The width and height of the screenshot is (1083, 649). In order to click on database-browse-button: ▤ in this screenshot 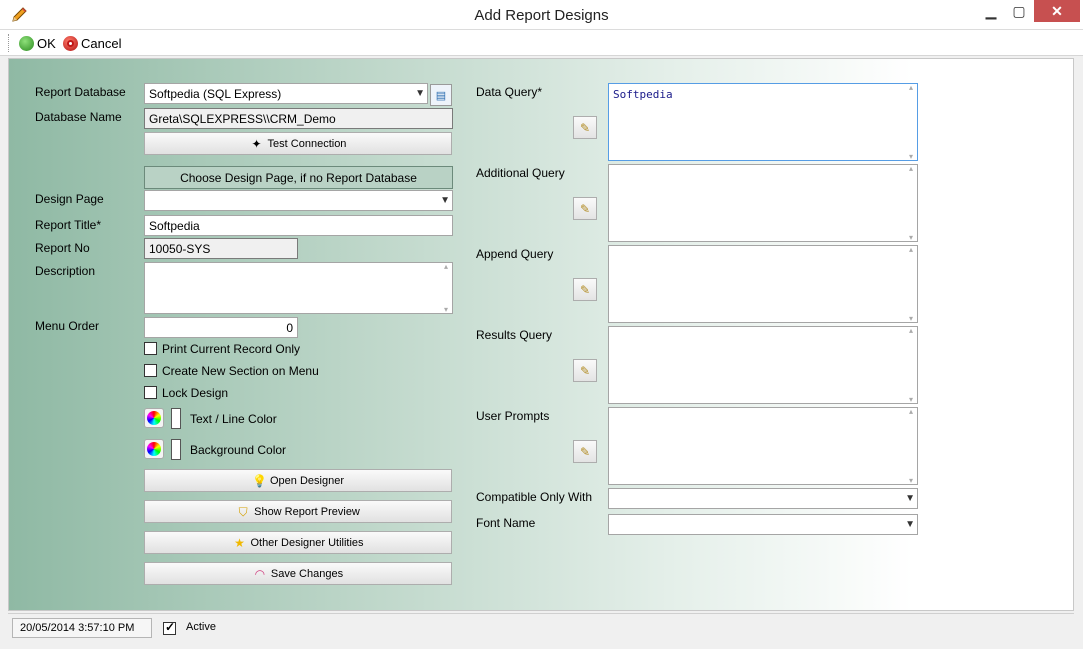, I will do `click(441, 95)`.